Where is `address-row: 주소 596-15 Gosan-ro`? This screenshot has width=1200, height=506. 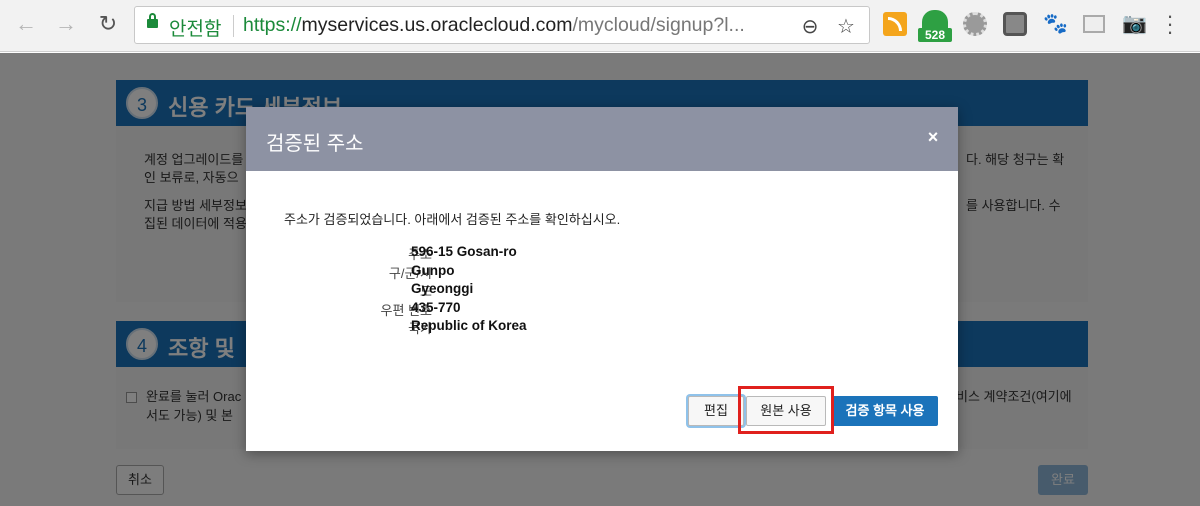 address-row: 주소 596-15 Gosan-ro is located at coordinates (486, 253).